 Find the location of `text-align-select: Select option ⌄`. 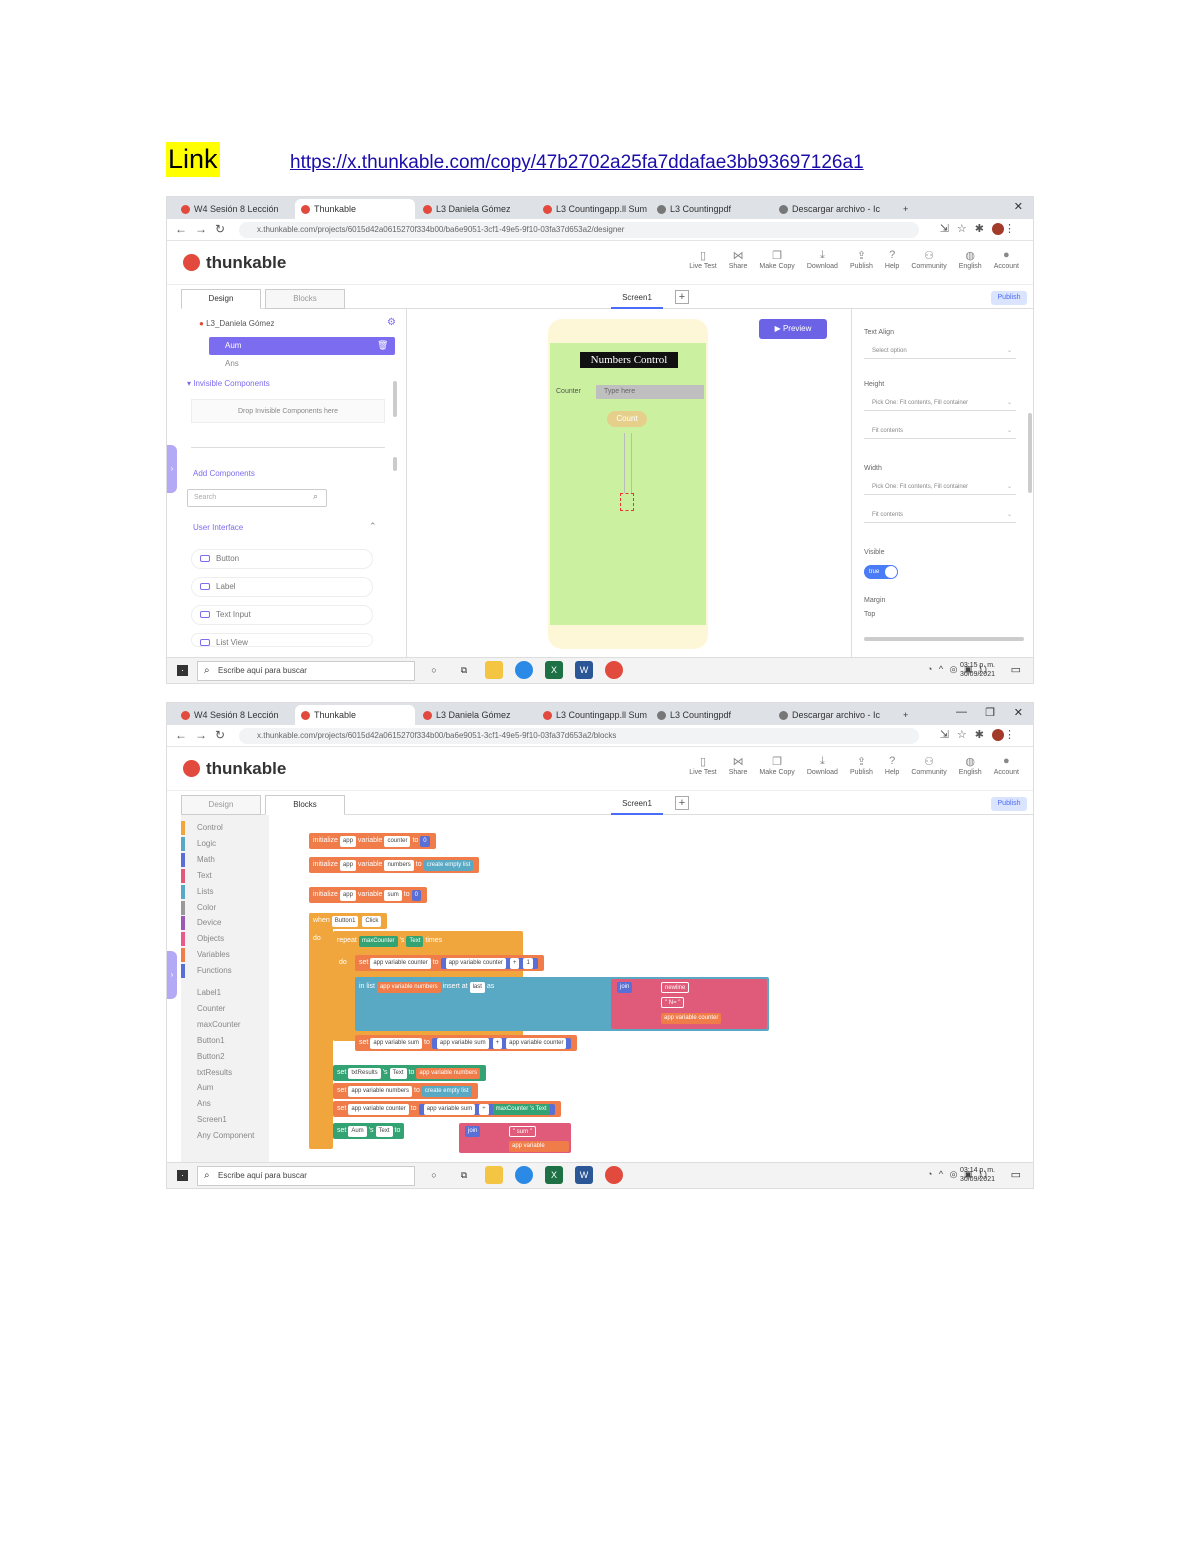

text-align-select: Select option ⌄ is located at coordinates (940, 351).